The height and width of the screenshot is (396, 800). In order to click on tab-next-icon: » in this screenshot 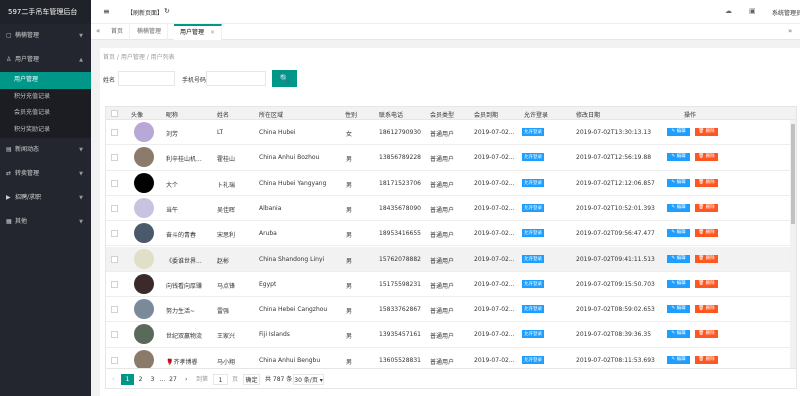, I will do `click(790, 31)`.